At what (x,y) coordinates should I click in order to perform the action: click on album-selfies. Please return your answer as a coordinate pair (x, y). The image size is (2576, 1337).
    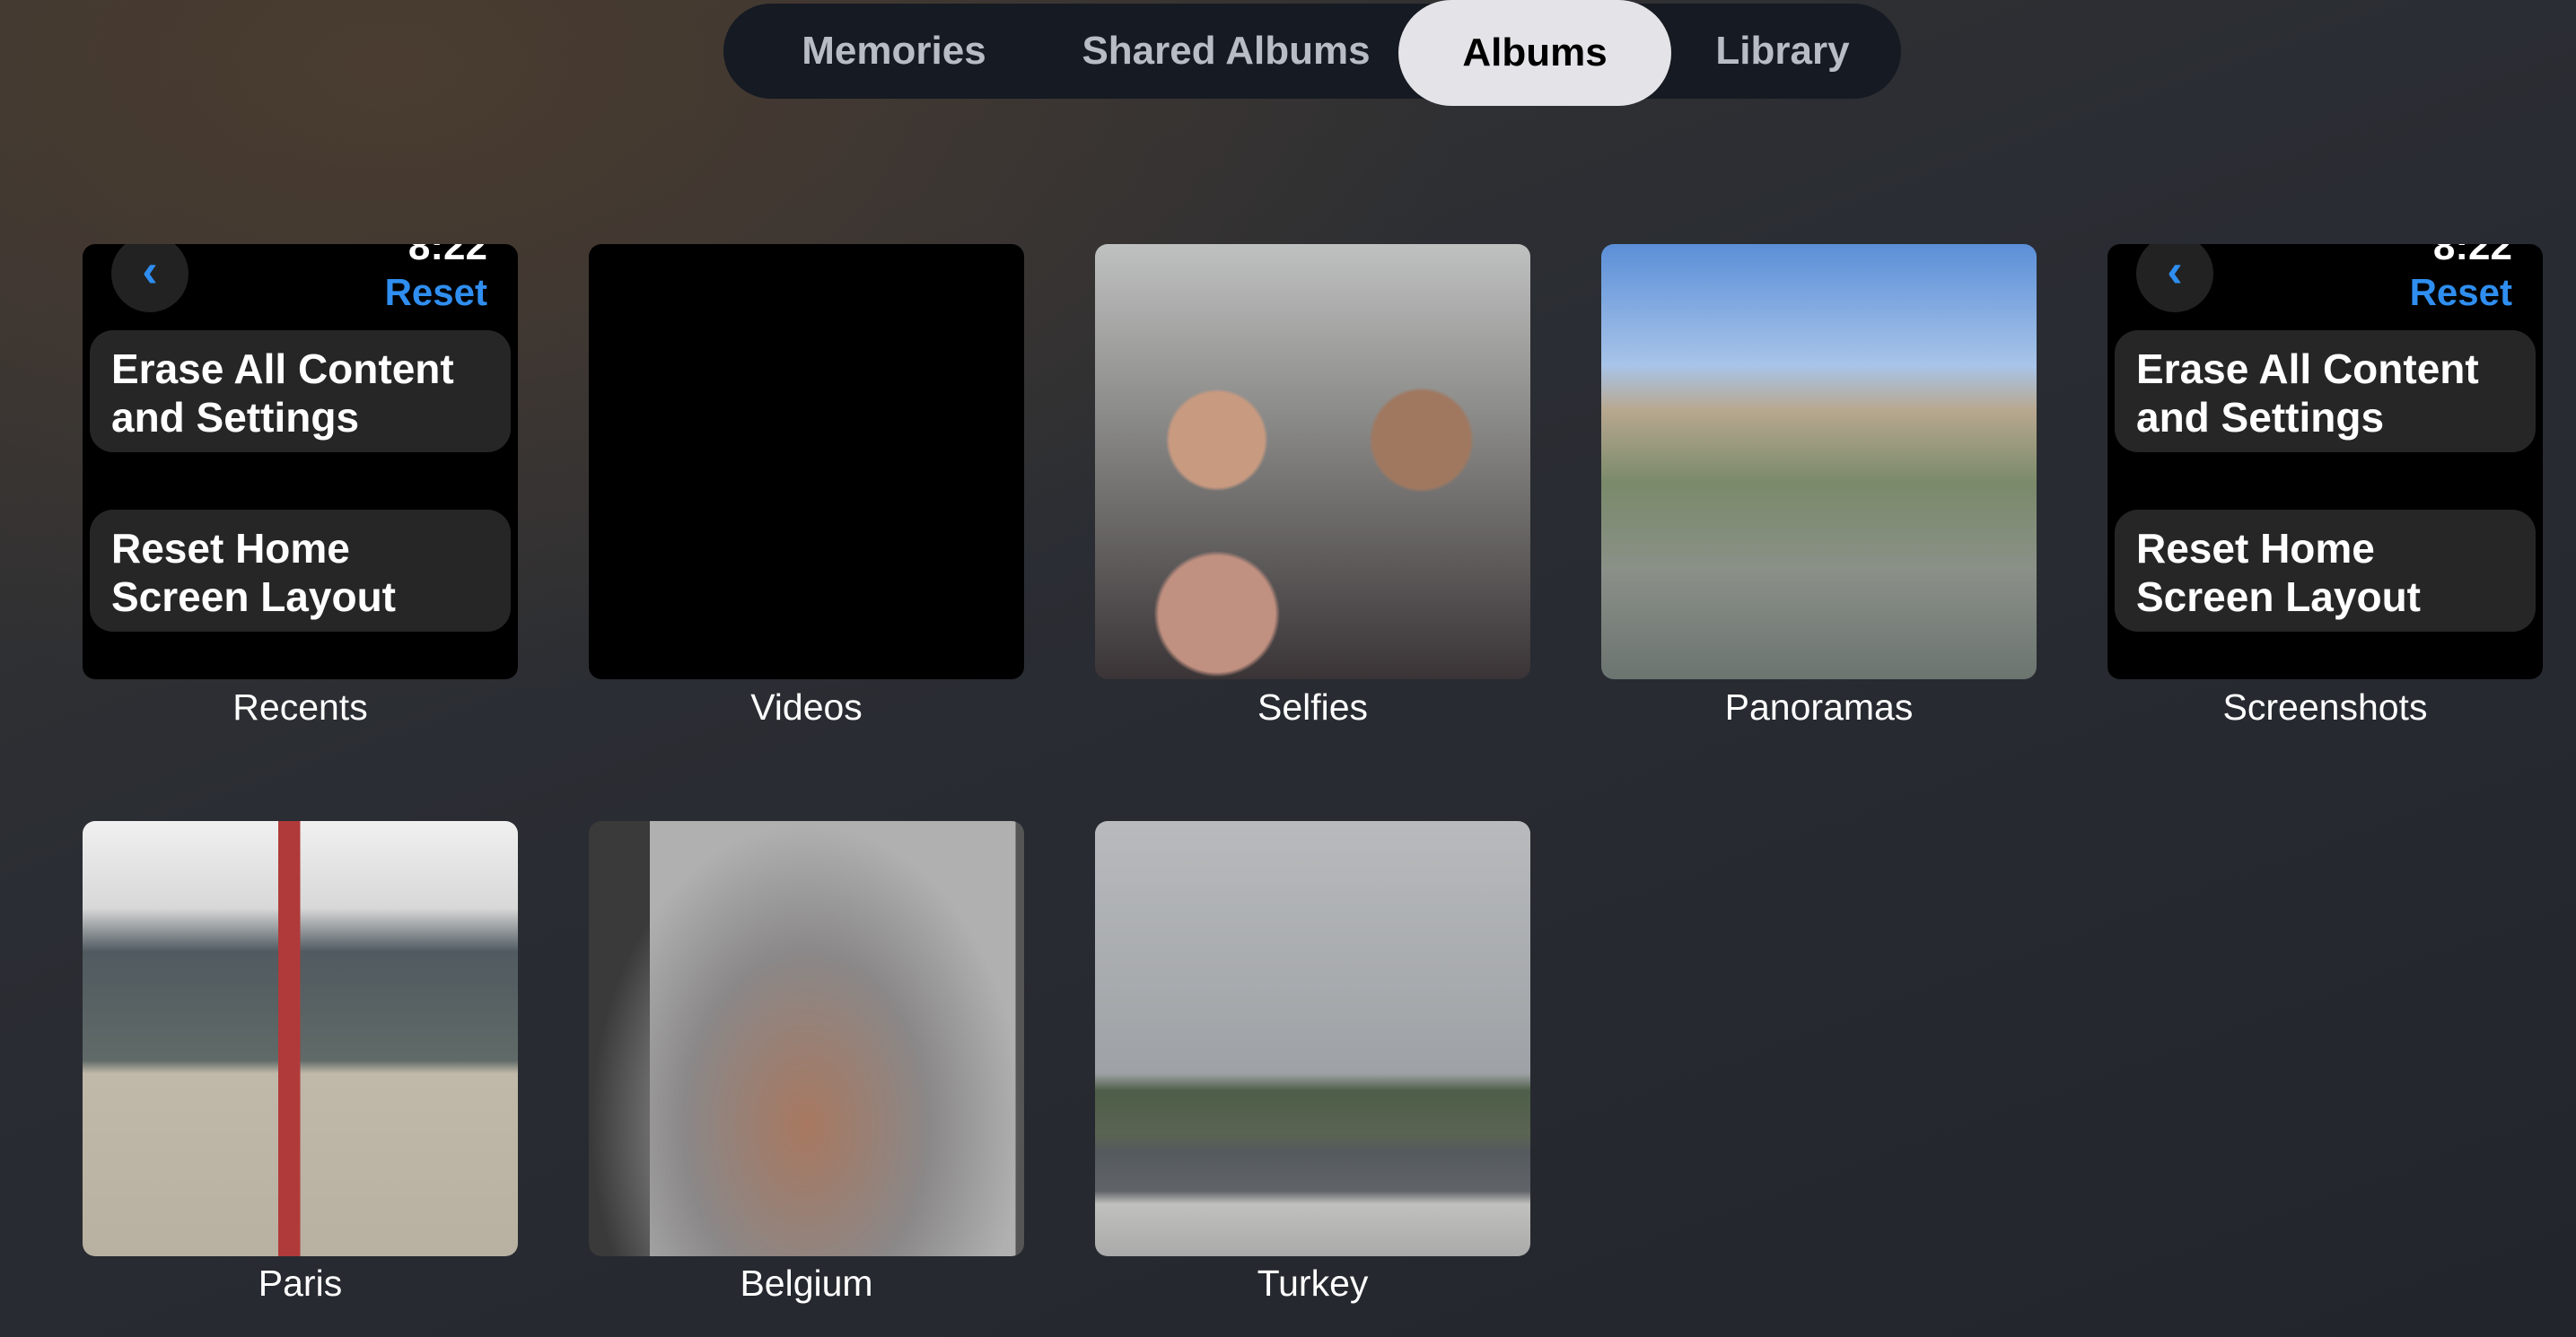
    Looking at the image, I should click on (1312, 461).